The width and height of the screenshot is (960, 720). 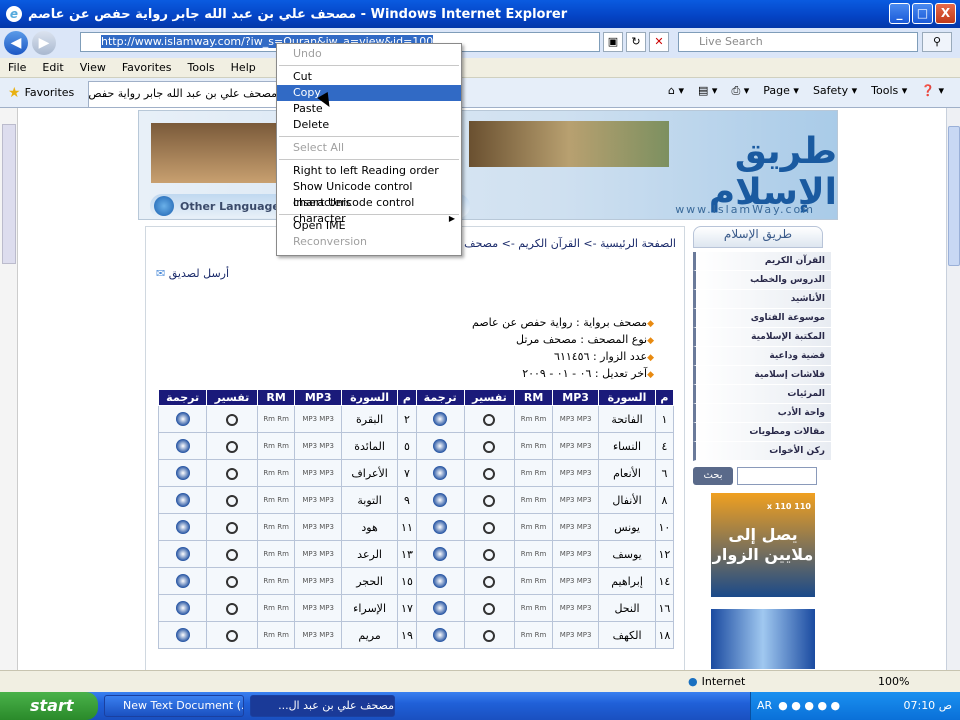 I want to click on sura-name: يوسف, so click(x=627, y=554).